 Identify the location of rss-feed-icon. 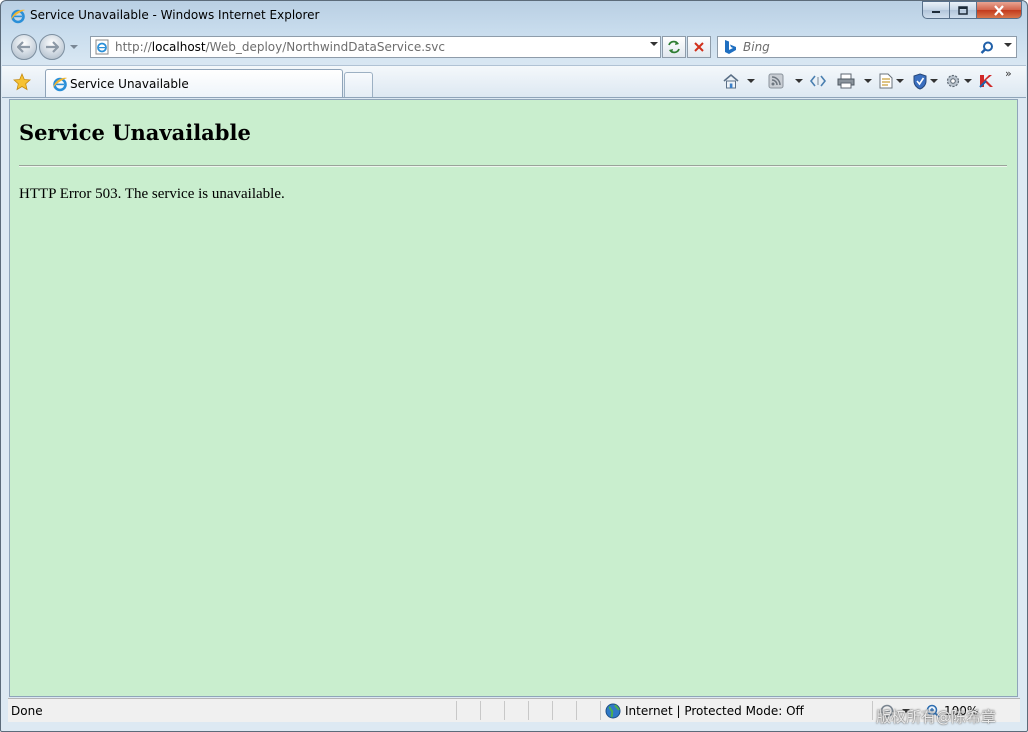
(776, 81).